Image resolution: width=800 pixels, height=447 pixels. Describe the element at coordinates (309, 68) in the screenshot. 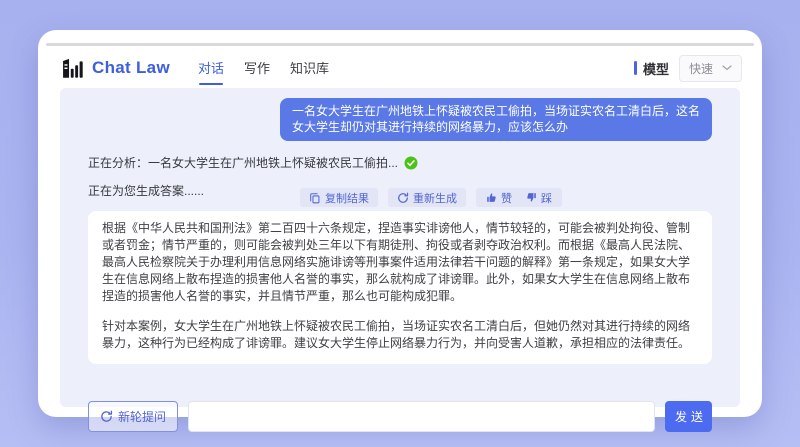

I see `tab-knowledge-base: 知识库` at that location.